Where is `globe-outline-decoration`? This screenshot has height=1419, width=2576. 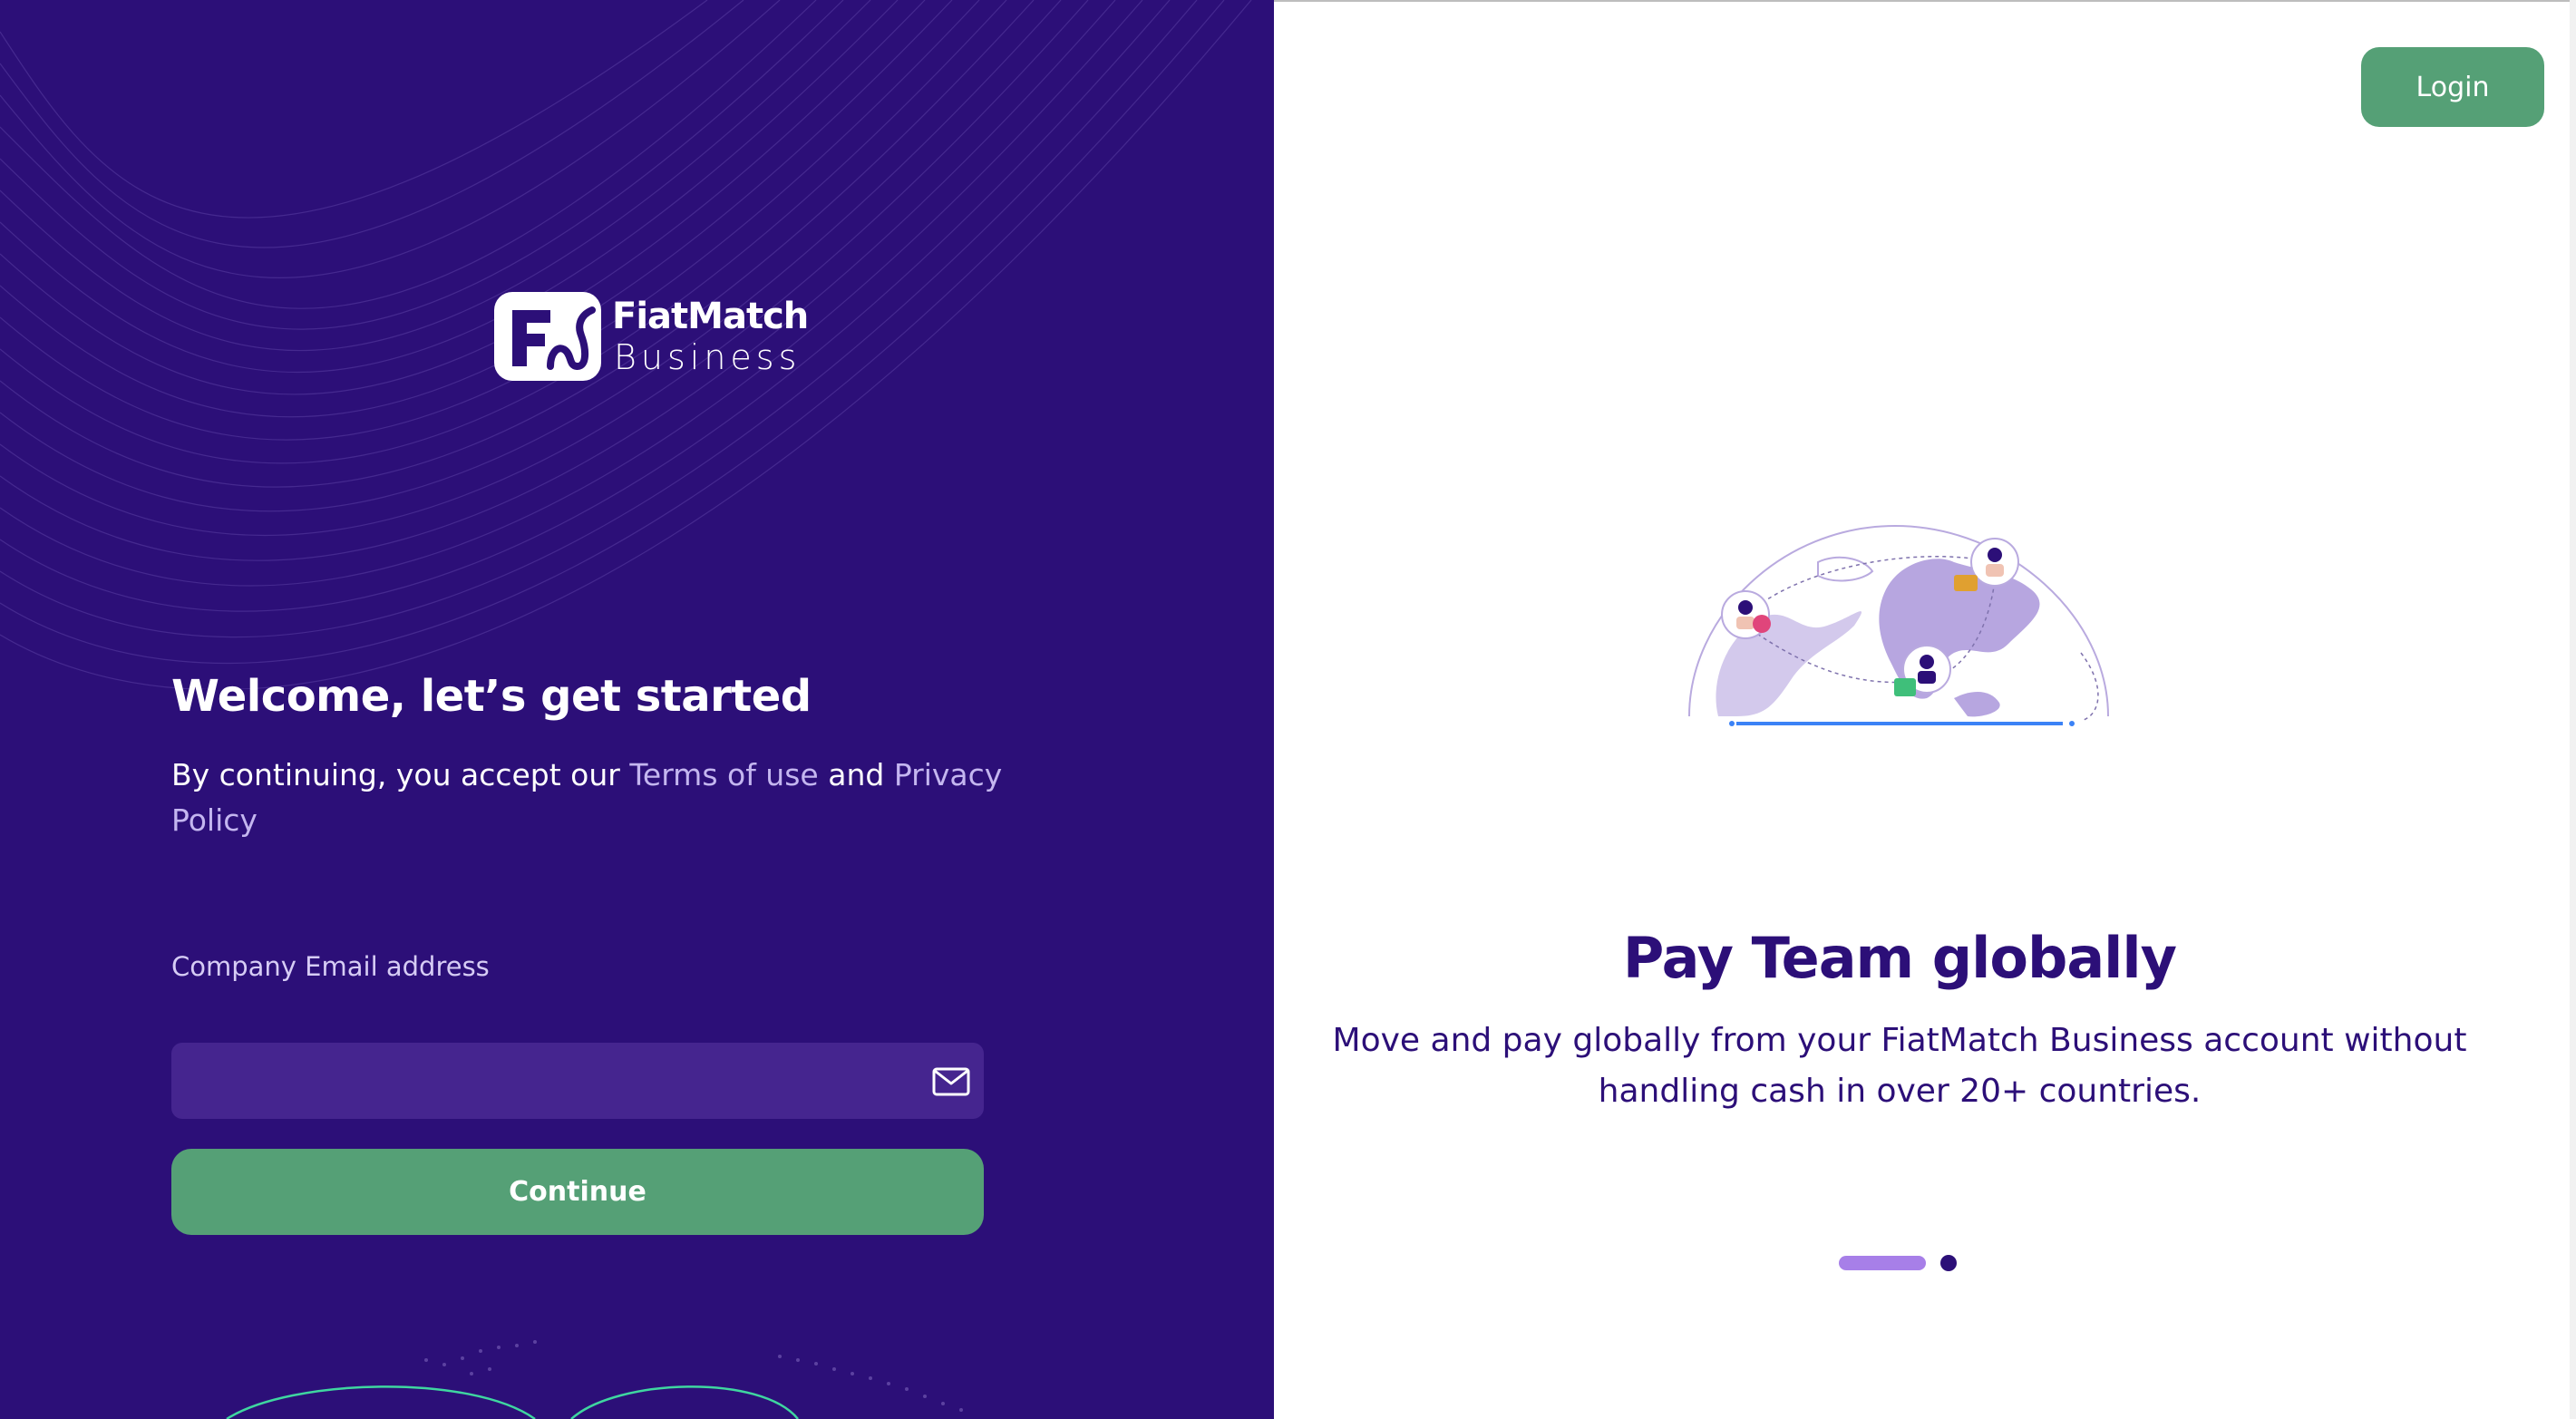
globe-outline-decoration is located at coordinates (594, 1379).